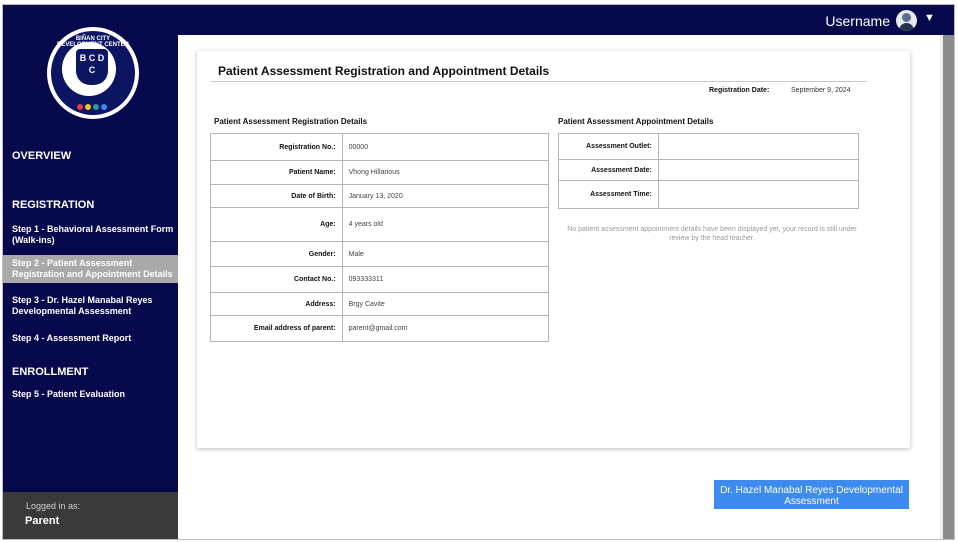 Image resolution: width=958 pixels, height=542 pixels. I want to click on nav-overview: OVERVIEW, so click(41, 156).